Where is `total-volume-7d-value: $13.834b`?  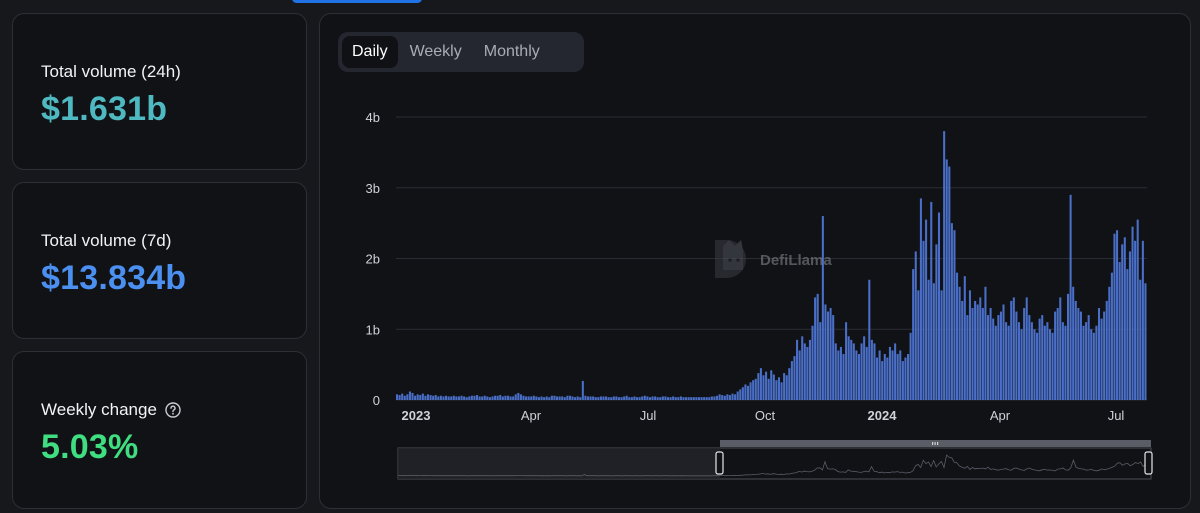
total-volume-7d-value: $13.834b is located at coordinates (114, 278).